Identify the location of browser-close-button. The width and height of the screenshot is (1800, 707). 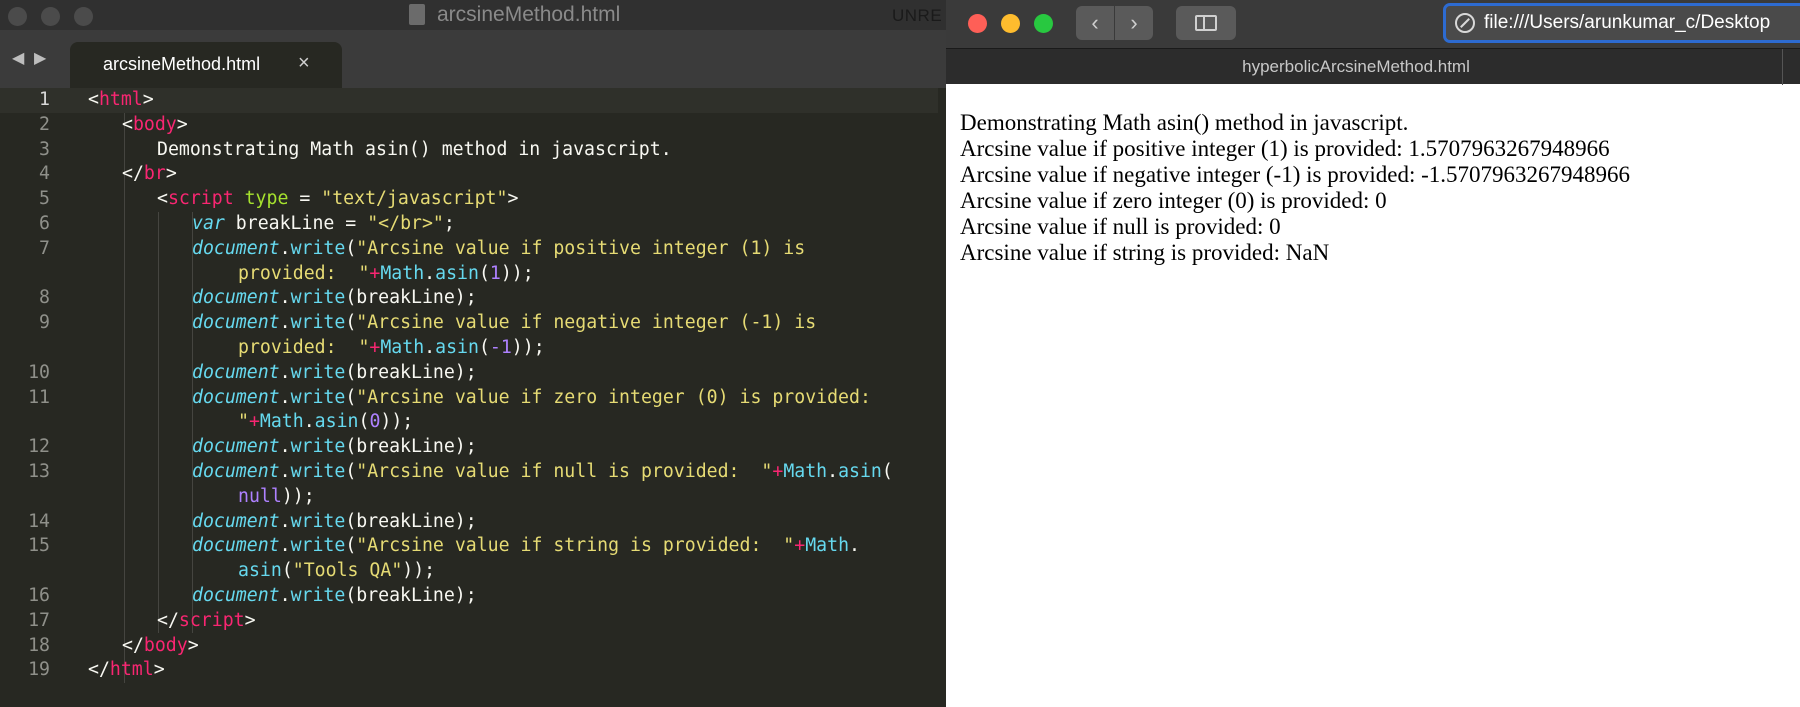
(977, 23).